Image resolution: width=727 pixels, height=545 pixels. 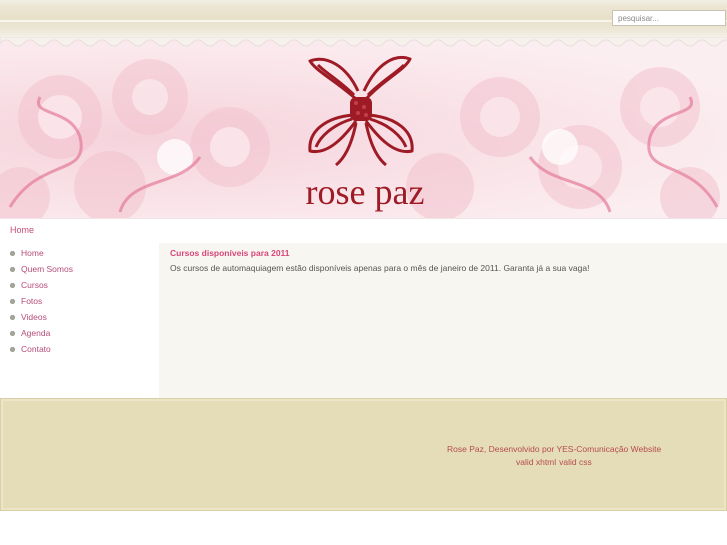 What do you see at coordinates (34, 317) in the screenshot?
I see `sidebar-item-label: Videos` at bounding box center [34, 317].